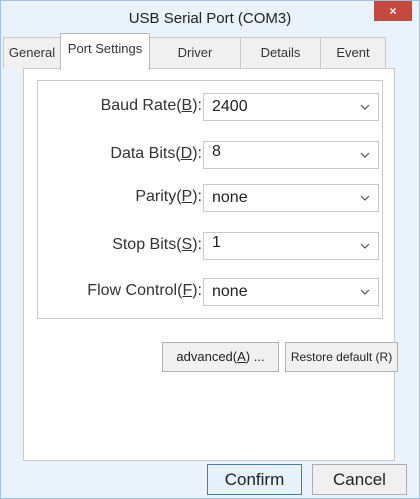  I want to click on close-icon: ×, so click(393, 11).